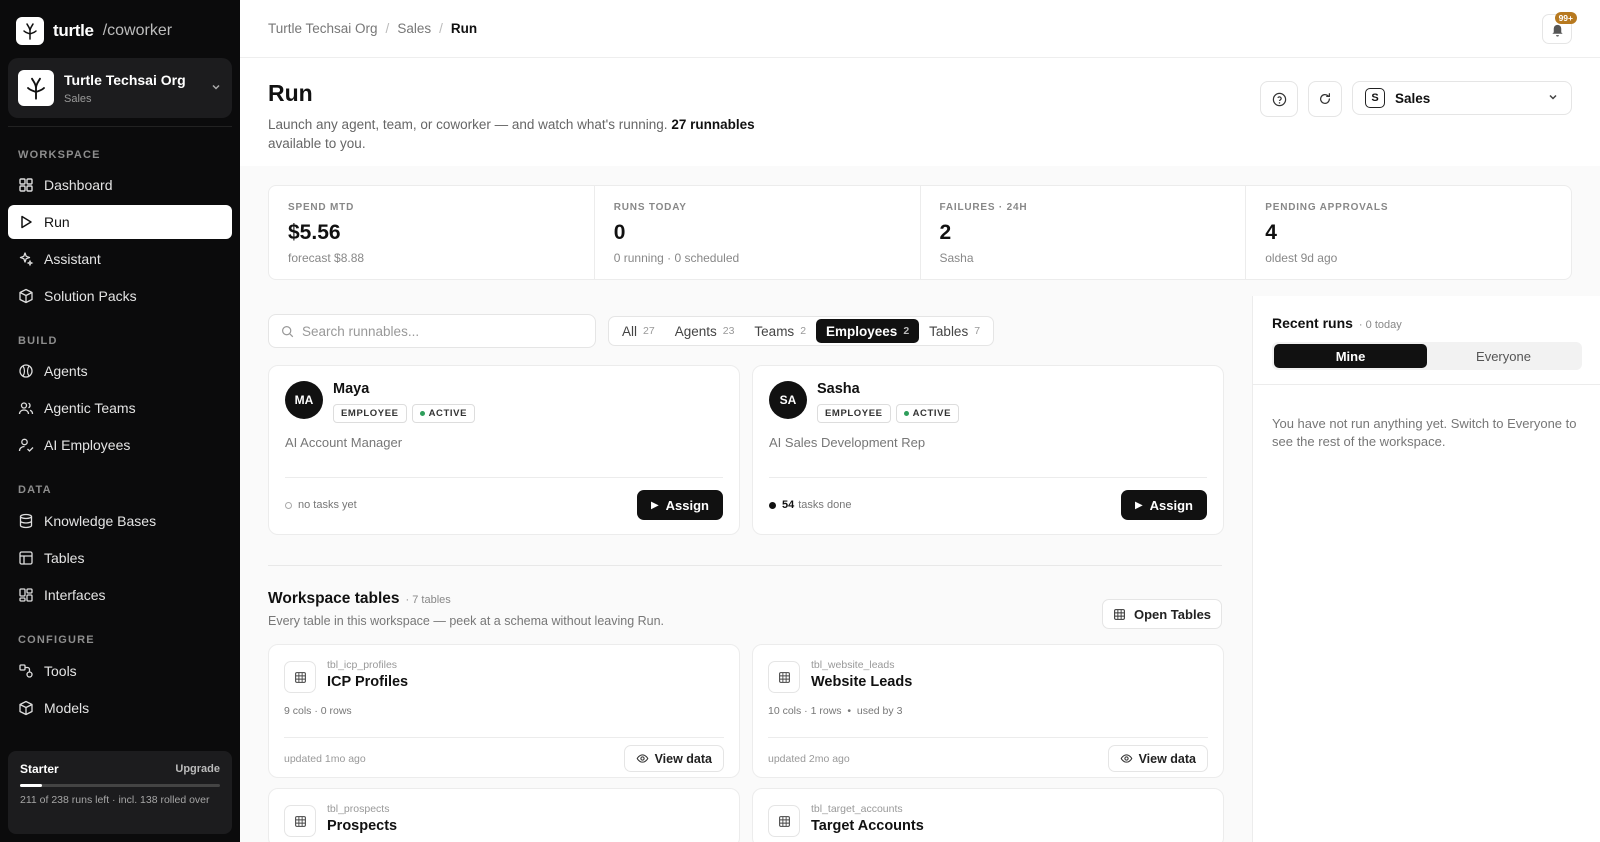 This screenshot has width=1600, height=842. I want to click on plan-name: Starter, so click(39, 769).